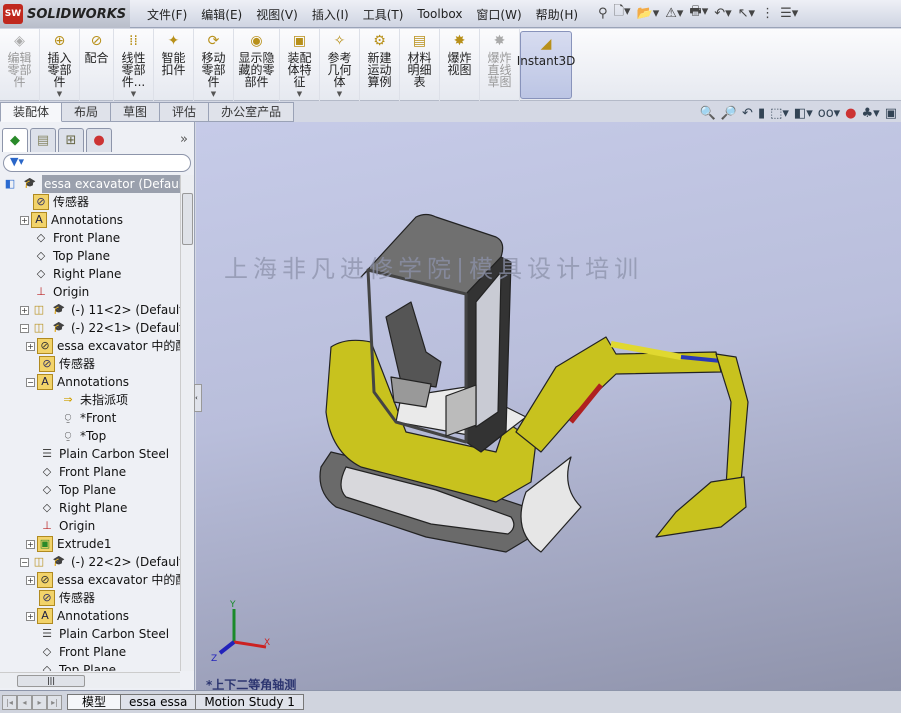  Describe the element at coordinates (91, 184) in the screenshot. I see `tree-item: ◧ 🎓 essa excavator (Default<D` at that location.